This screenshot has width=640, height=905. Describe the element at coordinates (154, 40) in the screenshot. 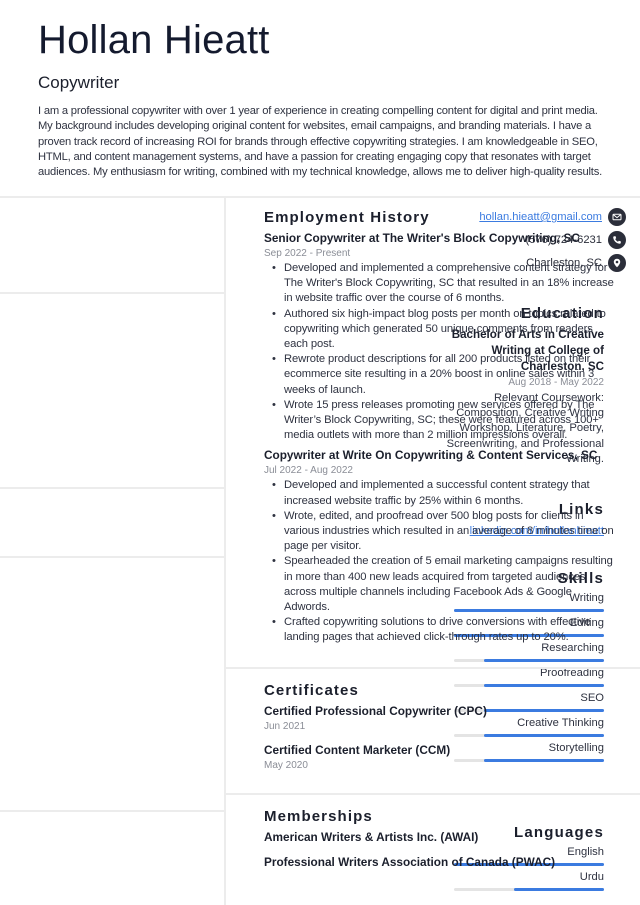

I see `candidate-name: Hollan Hieatt` at that location.